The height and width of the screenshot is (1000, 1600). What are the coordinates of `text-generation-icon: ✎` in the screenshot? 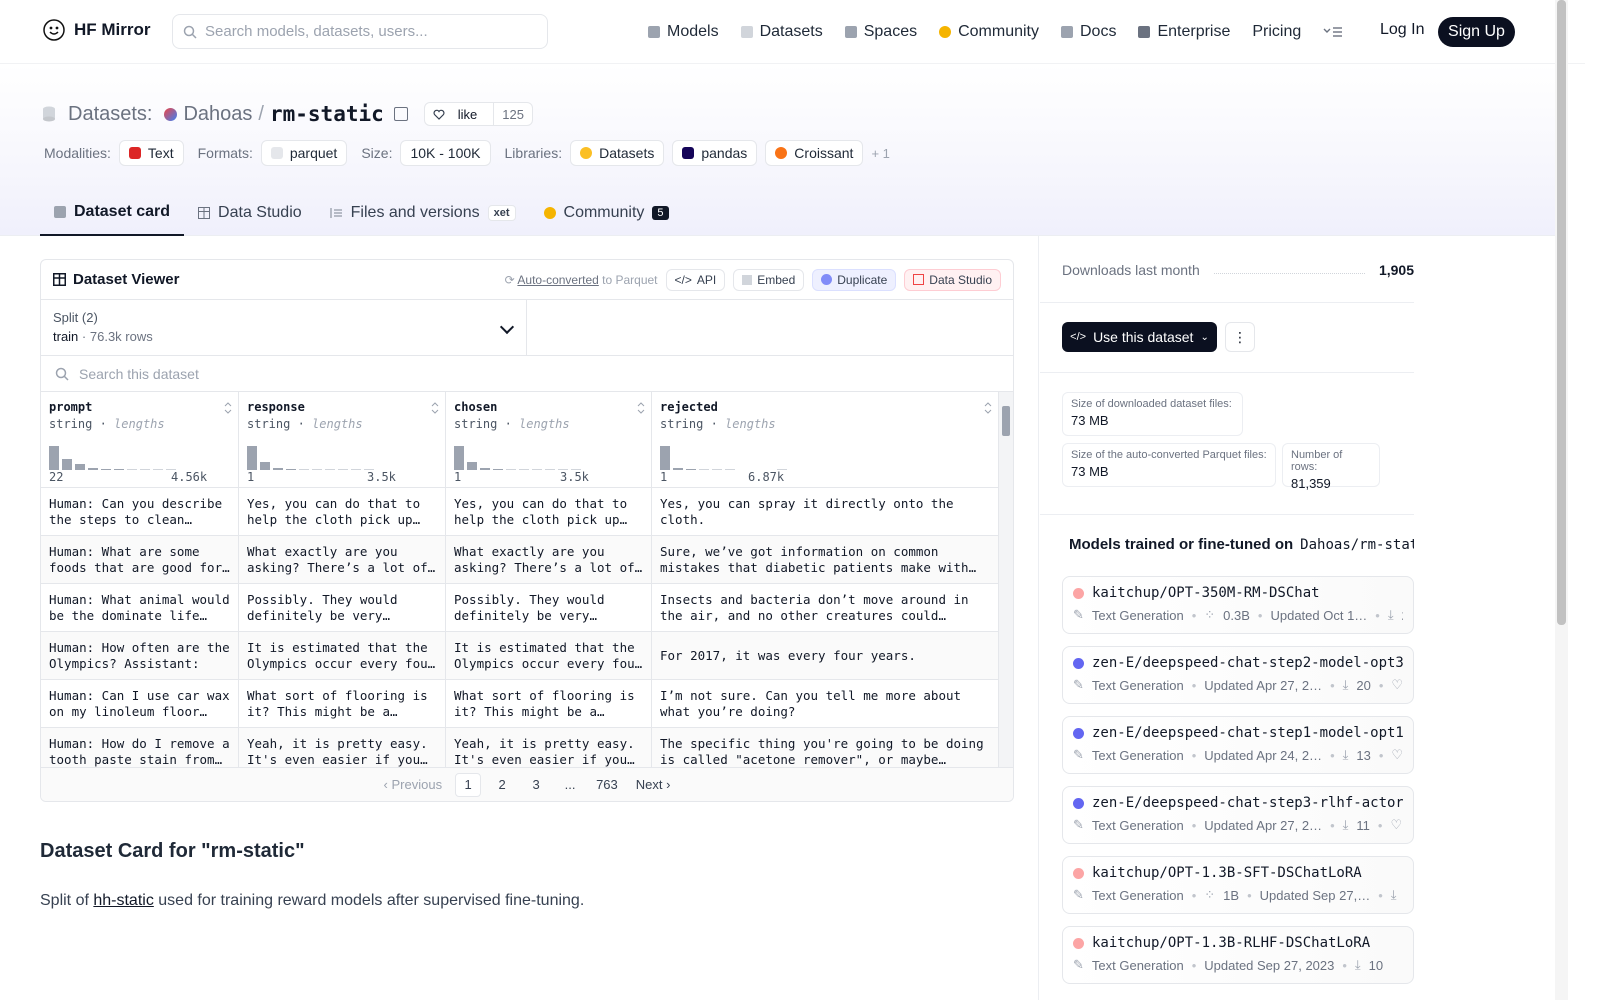 It's located at (1078, 894).